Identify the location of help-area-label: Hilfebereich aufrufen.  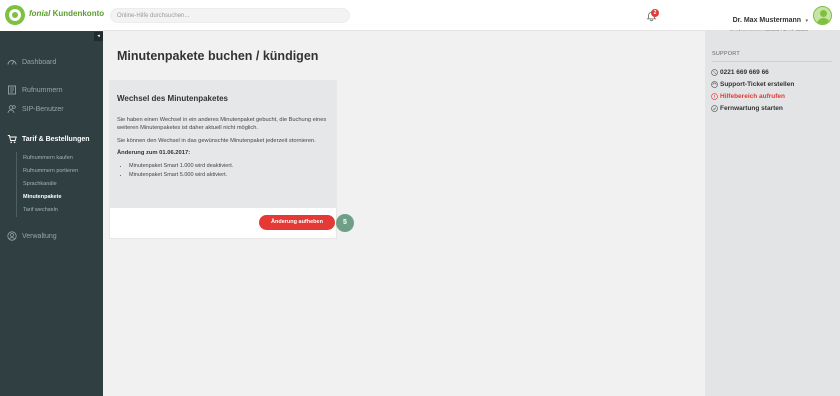
(753, 96).